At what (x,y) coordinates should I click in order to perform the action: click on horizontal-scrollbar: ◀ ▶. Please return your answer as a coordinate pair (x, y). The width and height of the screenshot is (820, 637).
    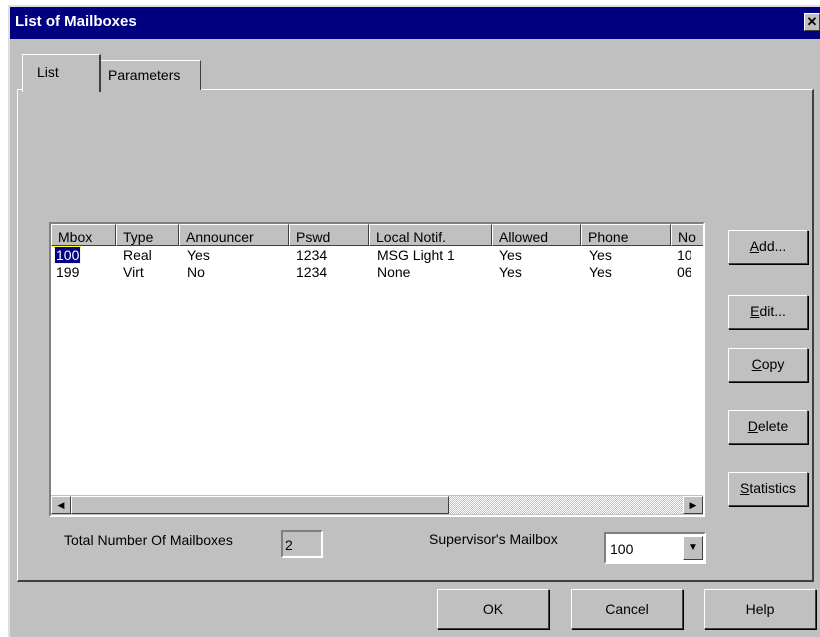
    Looking at the image, I should click on (377, 505).